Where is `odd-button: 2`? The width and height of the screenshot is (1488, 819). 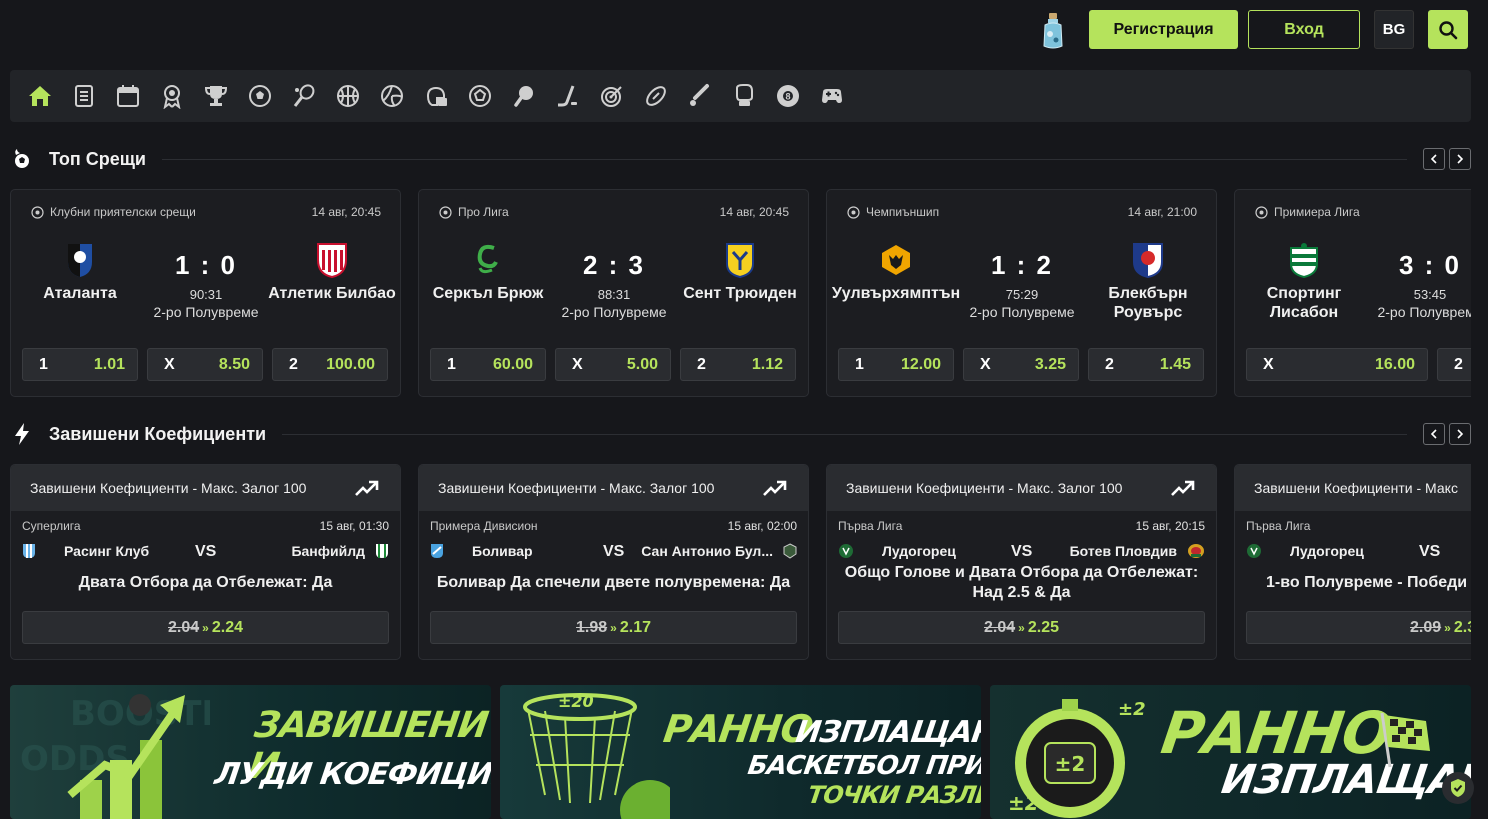 odd-button: 2 is located at coordinates (1454, 364).